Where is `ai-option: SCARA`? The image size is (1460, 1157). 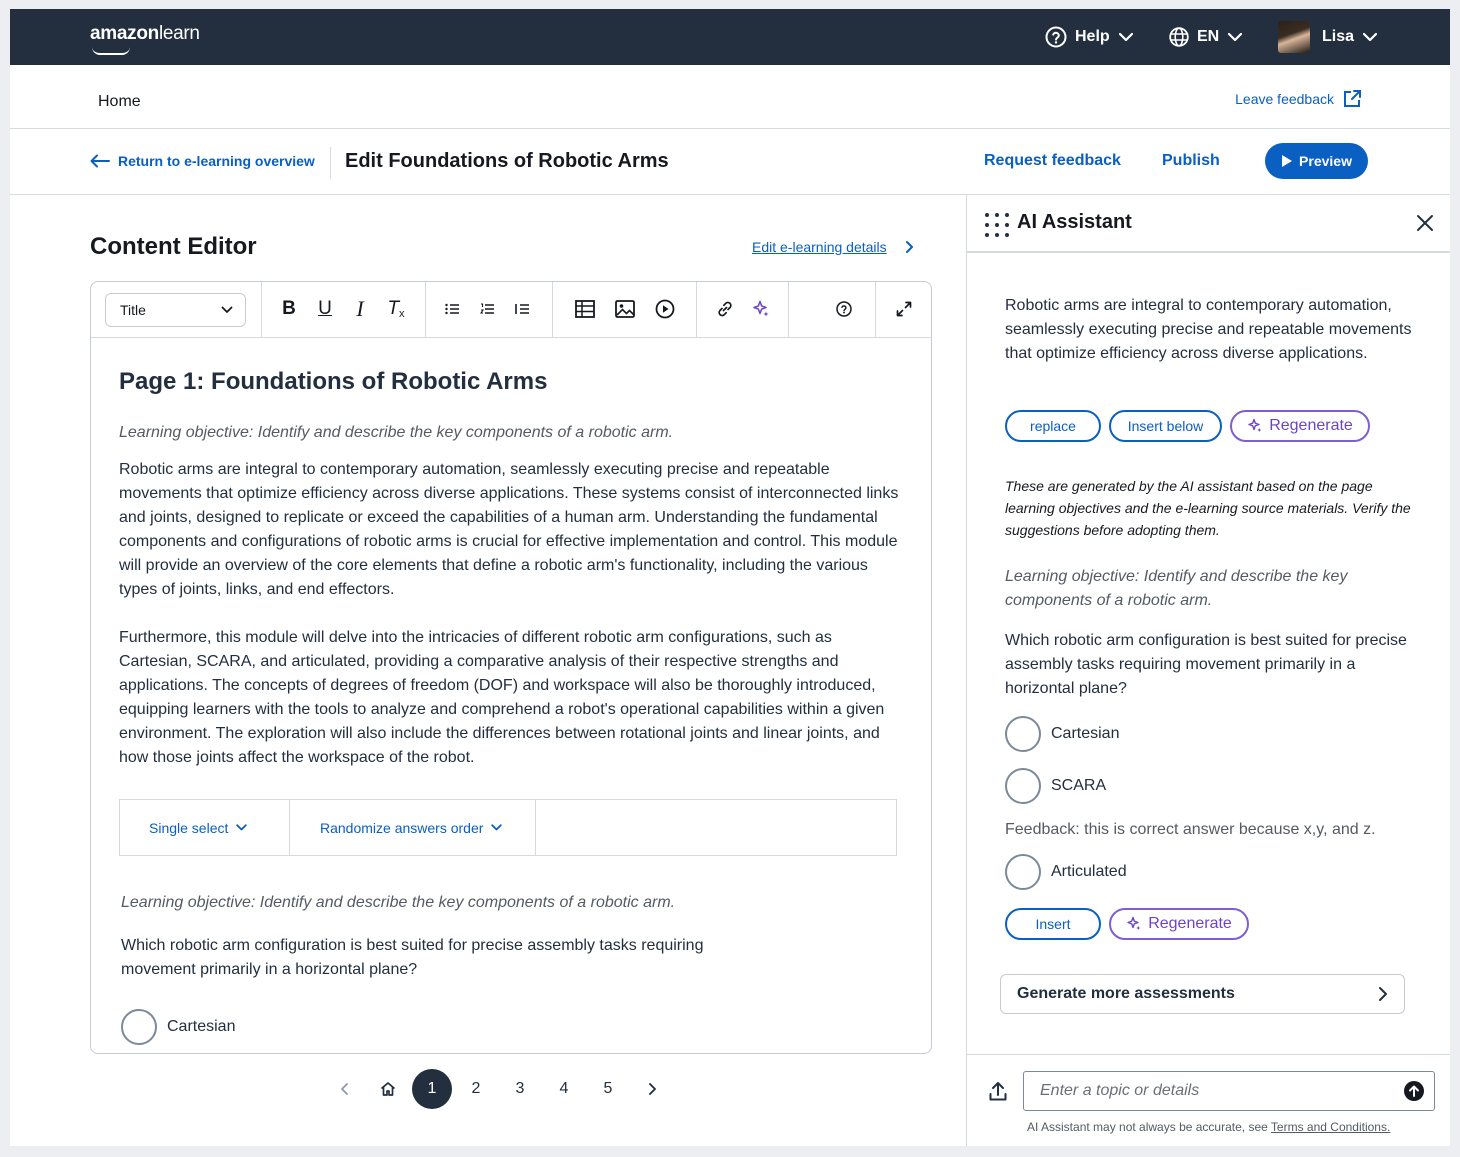 ai-option: SCARA is located at coordinates (1055, 786).